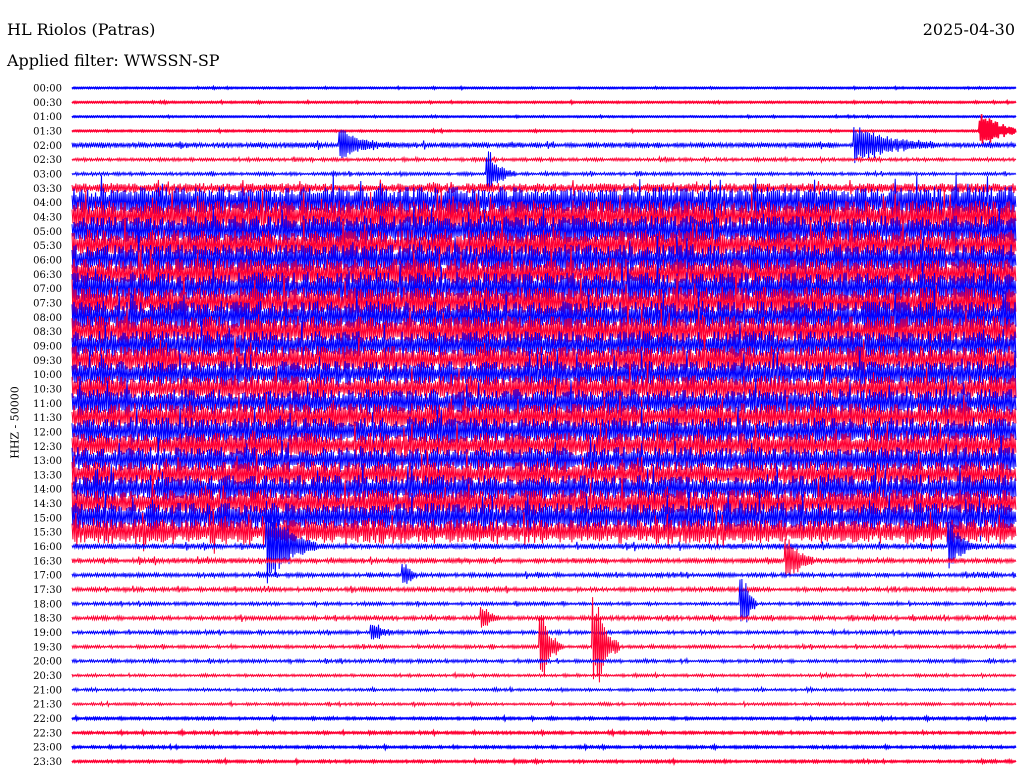  Describe the element at coordinates (47, 232) in the screenshot. I see `time-tick-label: 05:00` at that location.